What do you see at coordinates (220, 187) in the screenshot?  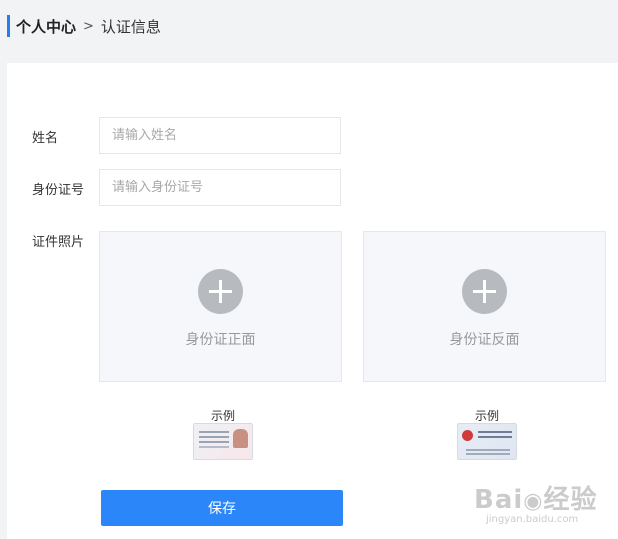 I see `id-number-input` at bounding box center [220, 187].